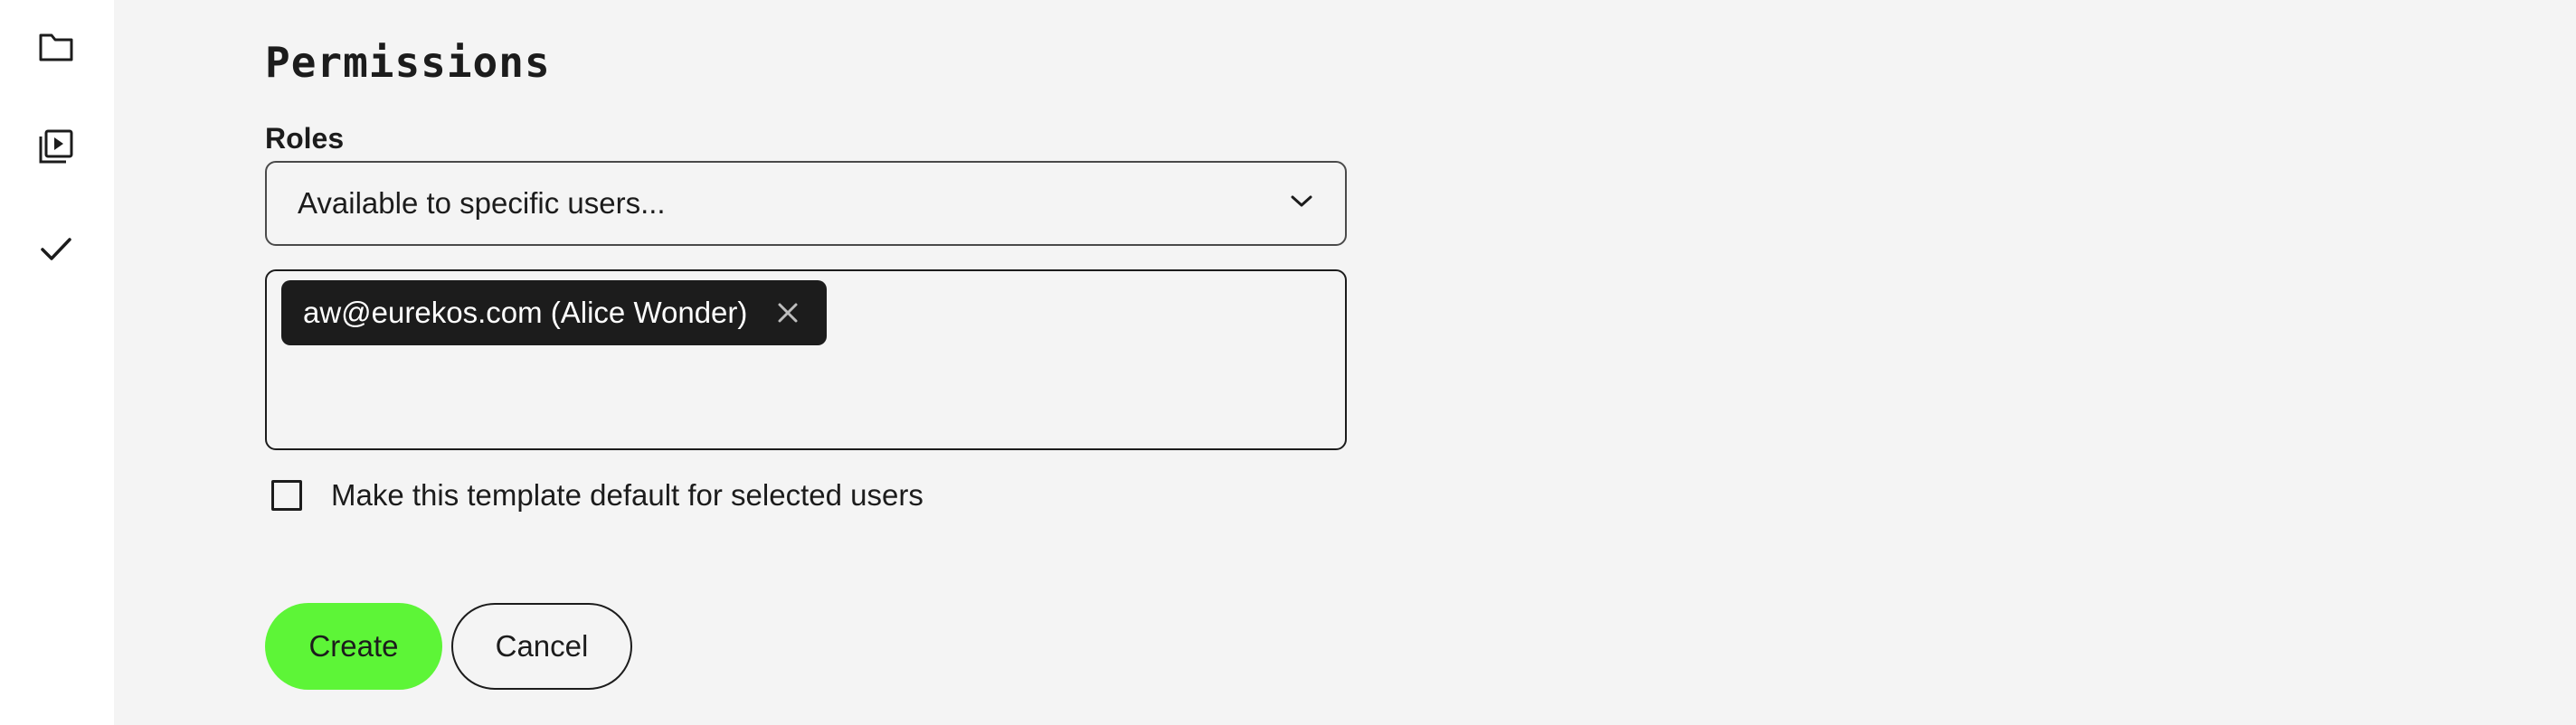 This screenshot has height=725, width=2576. I want to click on folder-icon, so click(56, 47).